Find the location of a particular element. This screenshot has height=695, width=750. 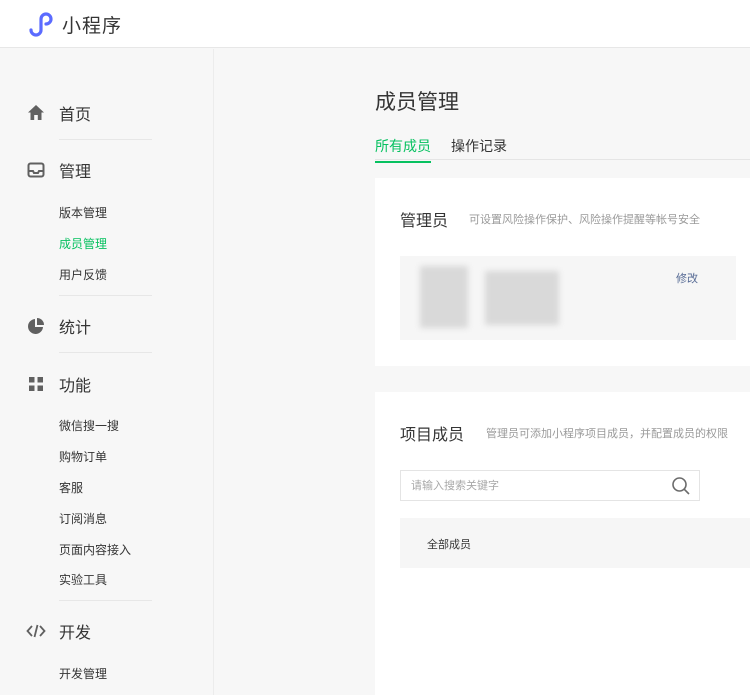

sidebar-item-dev-manage: 开发管理 is located at coordinates (83, 673).